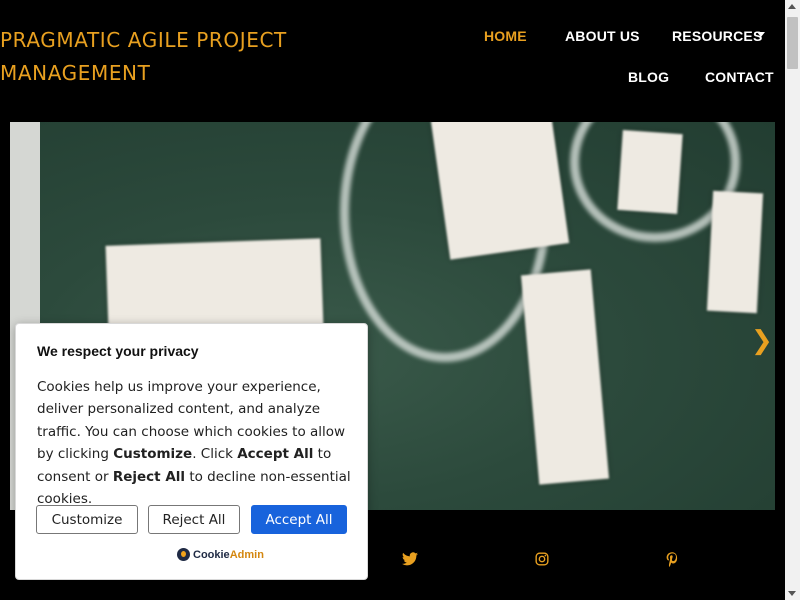 The width and height of the screenshot is (800, 600). I want to click on chevron-down-icon, so click(761, 34).